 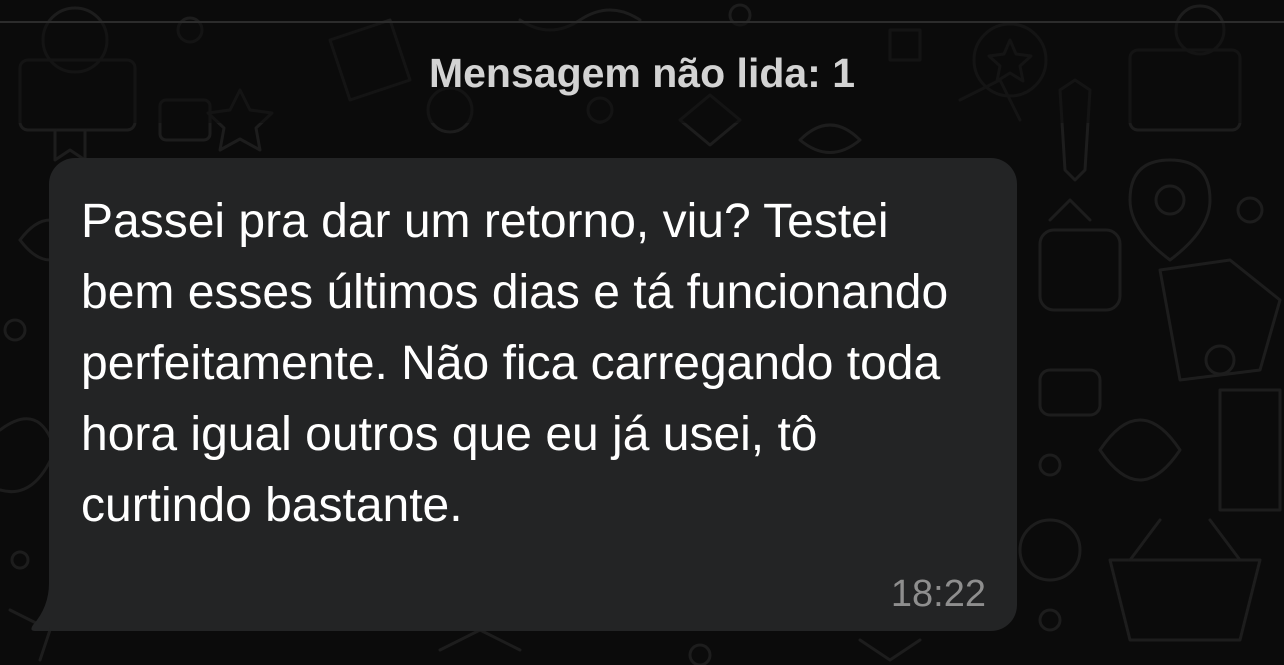 I want to click on unread-messages-text: Mensagem não lida: 1, so click(x=642, y=73).